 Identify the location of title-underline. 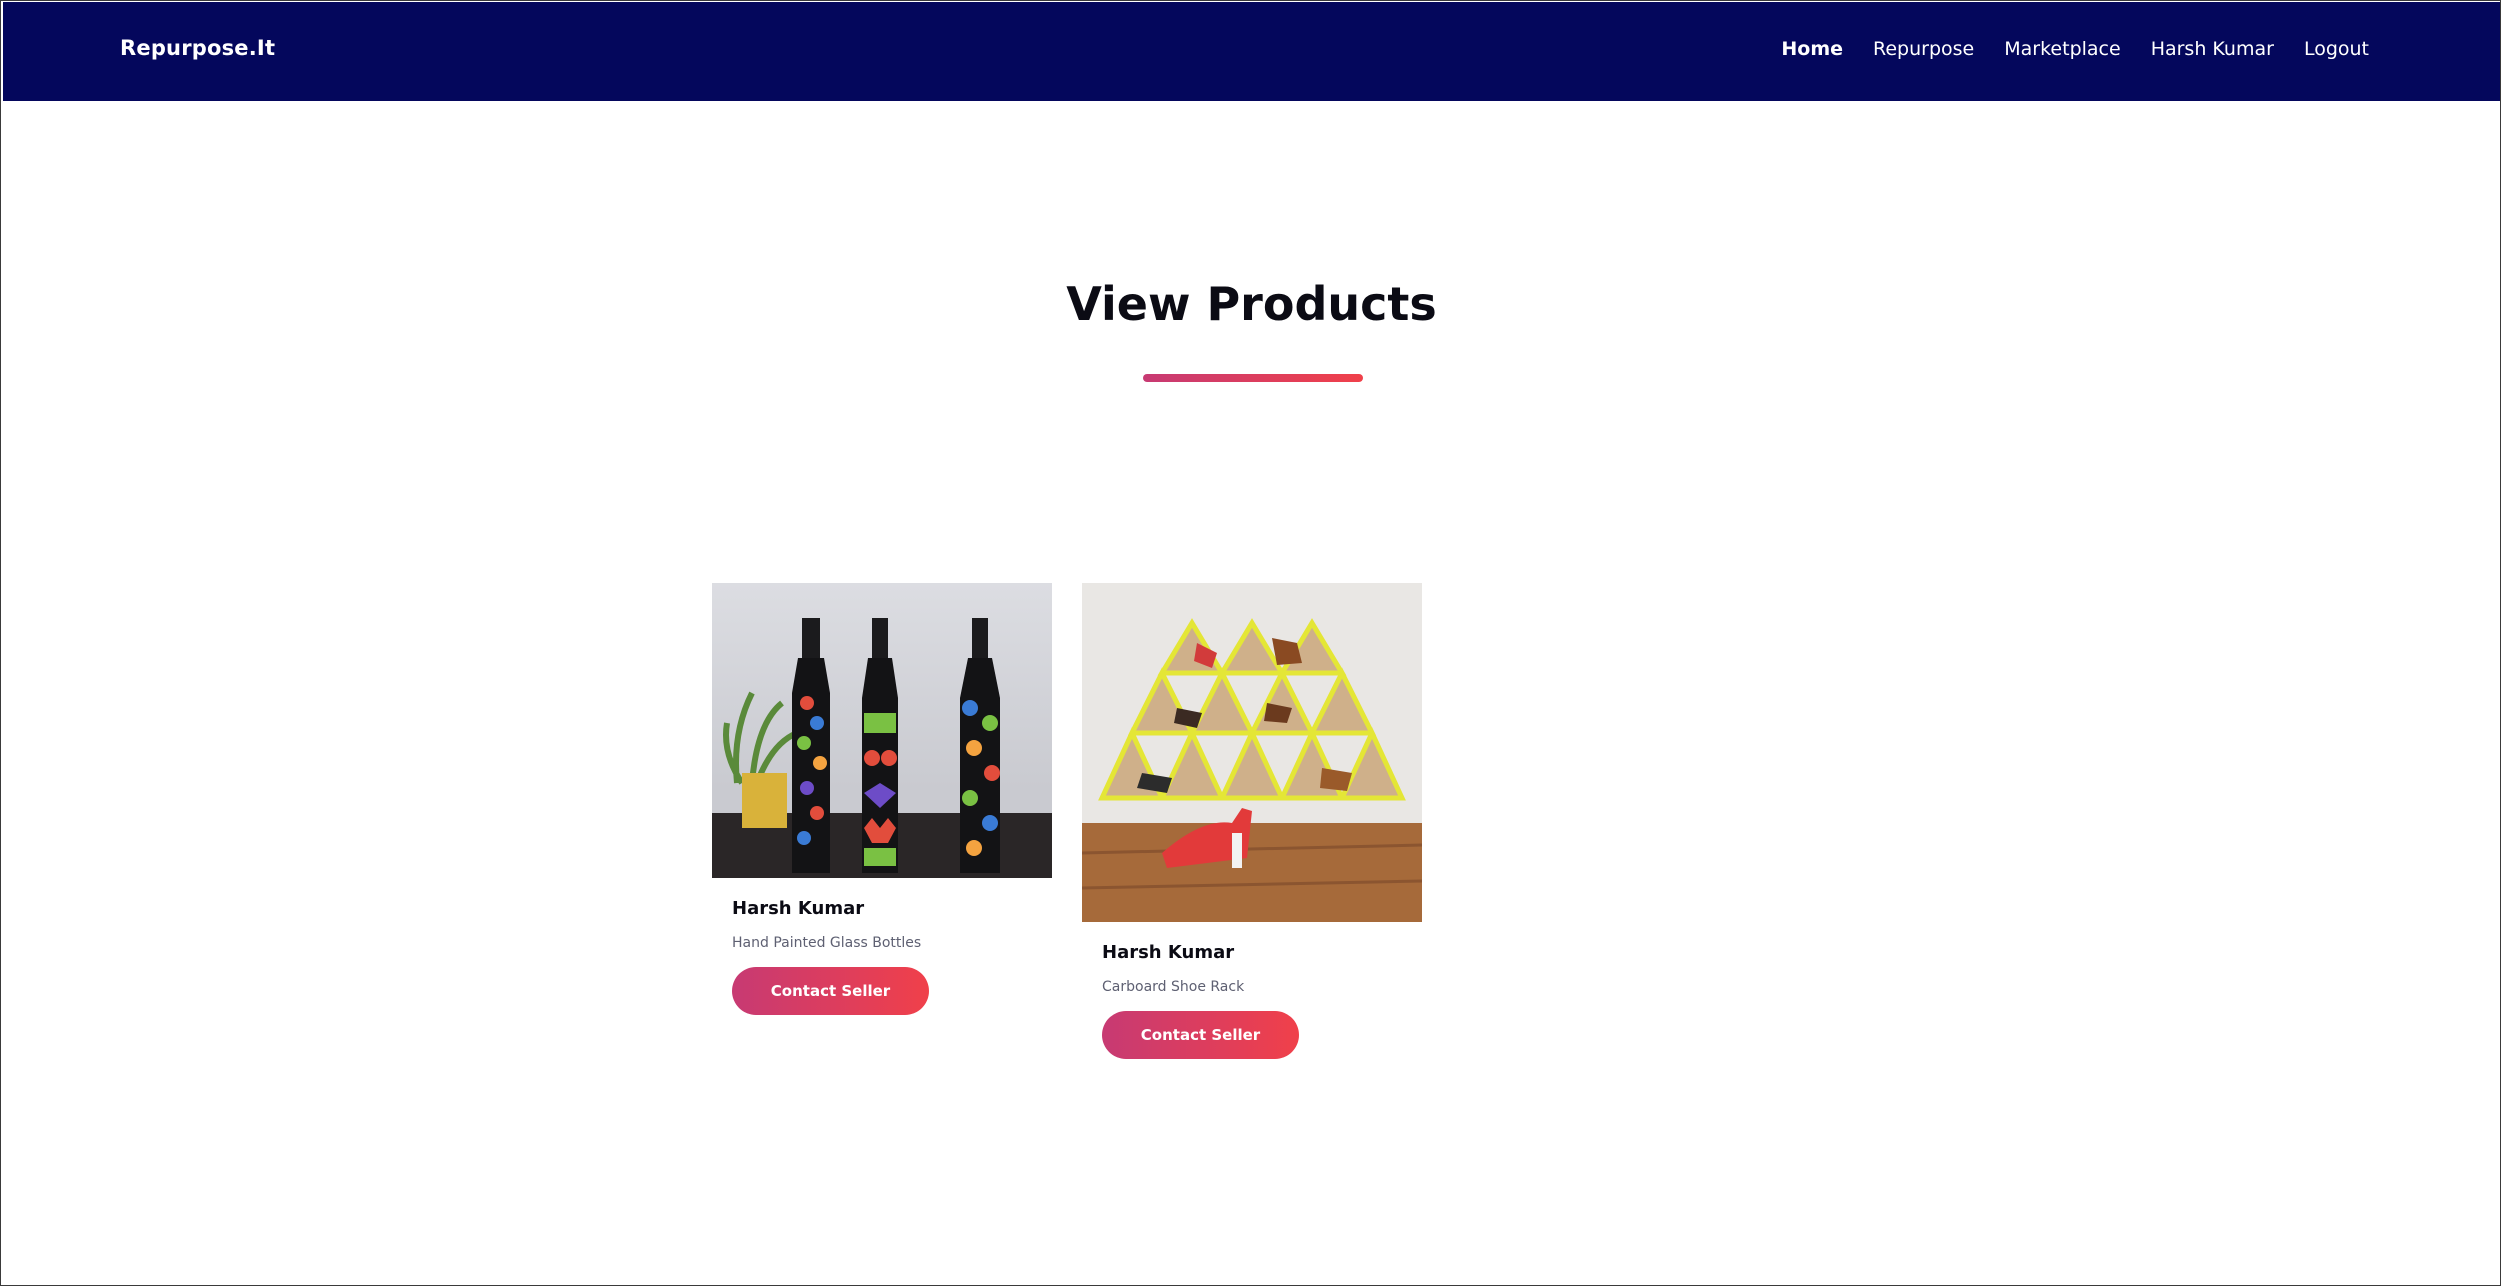
(1253, 378).